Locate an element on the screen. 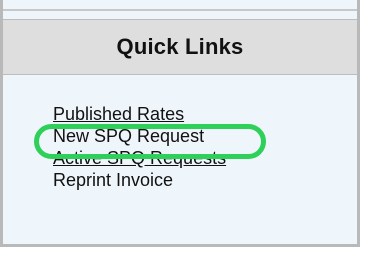 The height and width of the screenshot is (255, 366). reprint-invoice-link: Reprint Invoice is located at coordinates (113, 180).